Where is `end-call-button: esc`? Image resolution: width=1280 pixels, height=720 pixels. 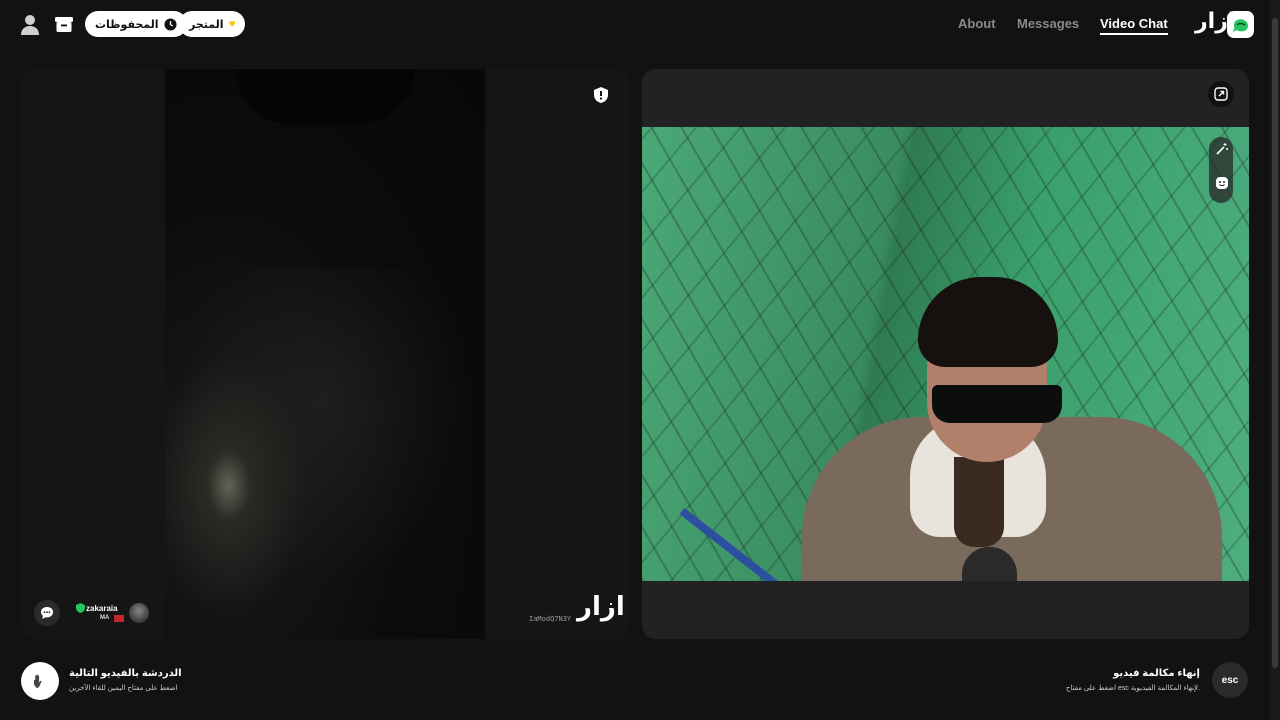
end-call-button: esc is located at coordinates (1230, 680).